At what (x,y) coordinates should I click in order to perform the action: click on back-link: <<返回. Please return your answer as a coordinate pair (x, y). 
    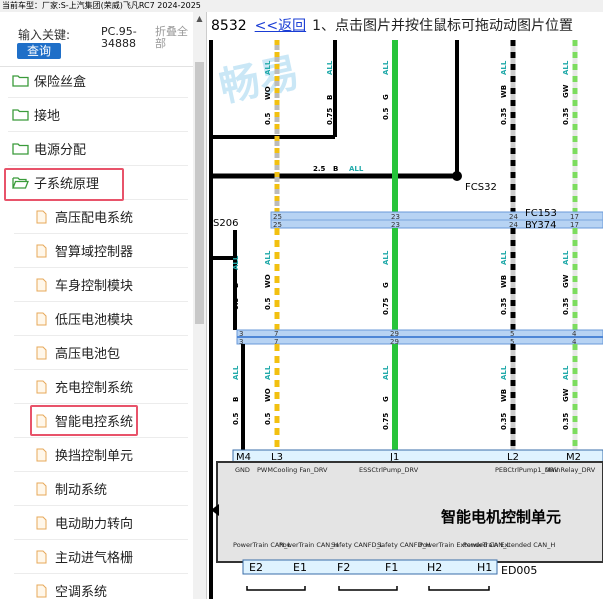
    Looking at the image, I should click on (280, 26).